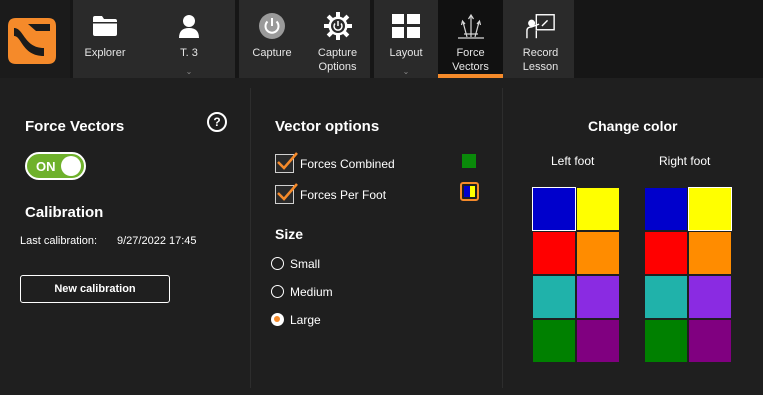 The image size is (763, 395). I want to click on power-icon, so click(272, 26).